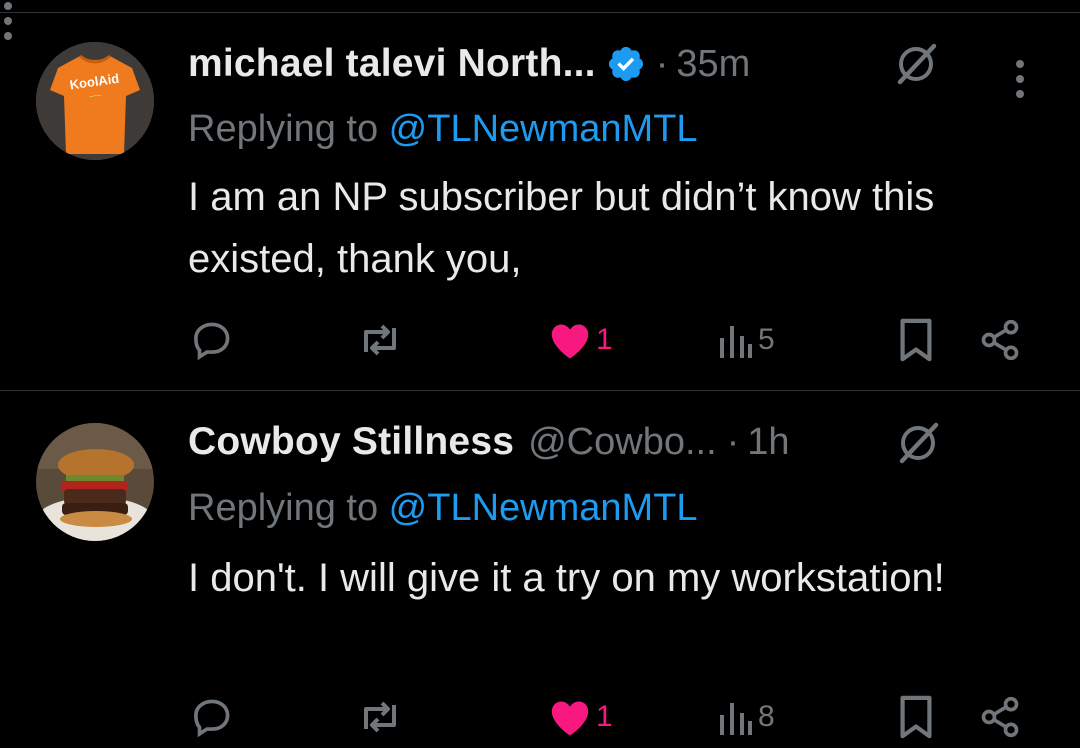  I want to click on views-button: 8, so click(746, 717).